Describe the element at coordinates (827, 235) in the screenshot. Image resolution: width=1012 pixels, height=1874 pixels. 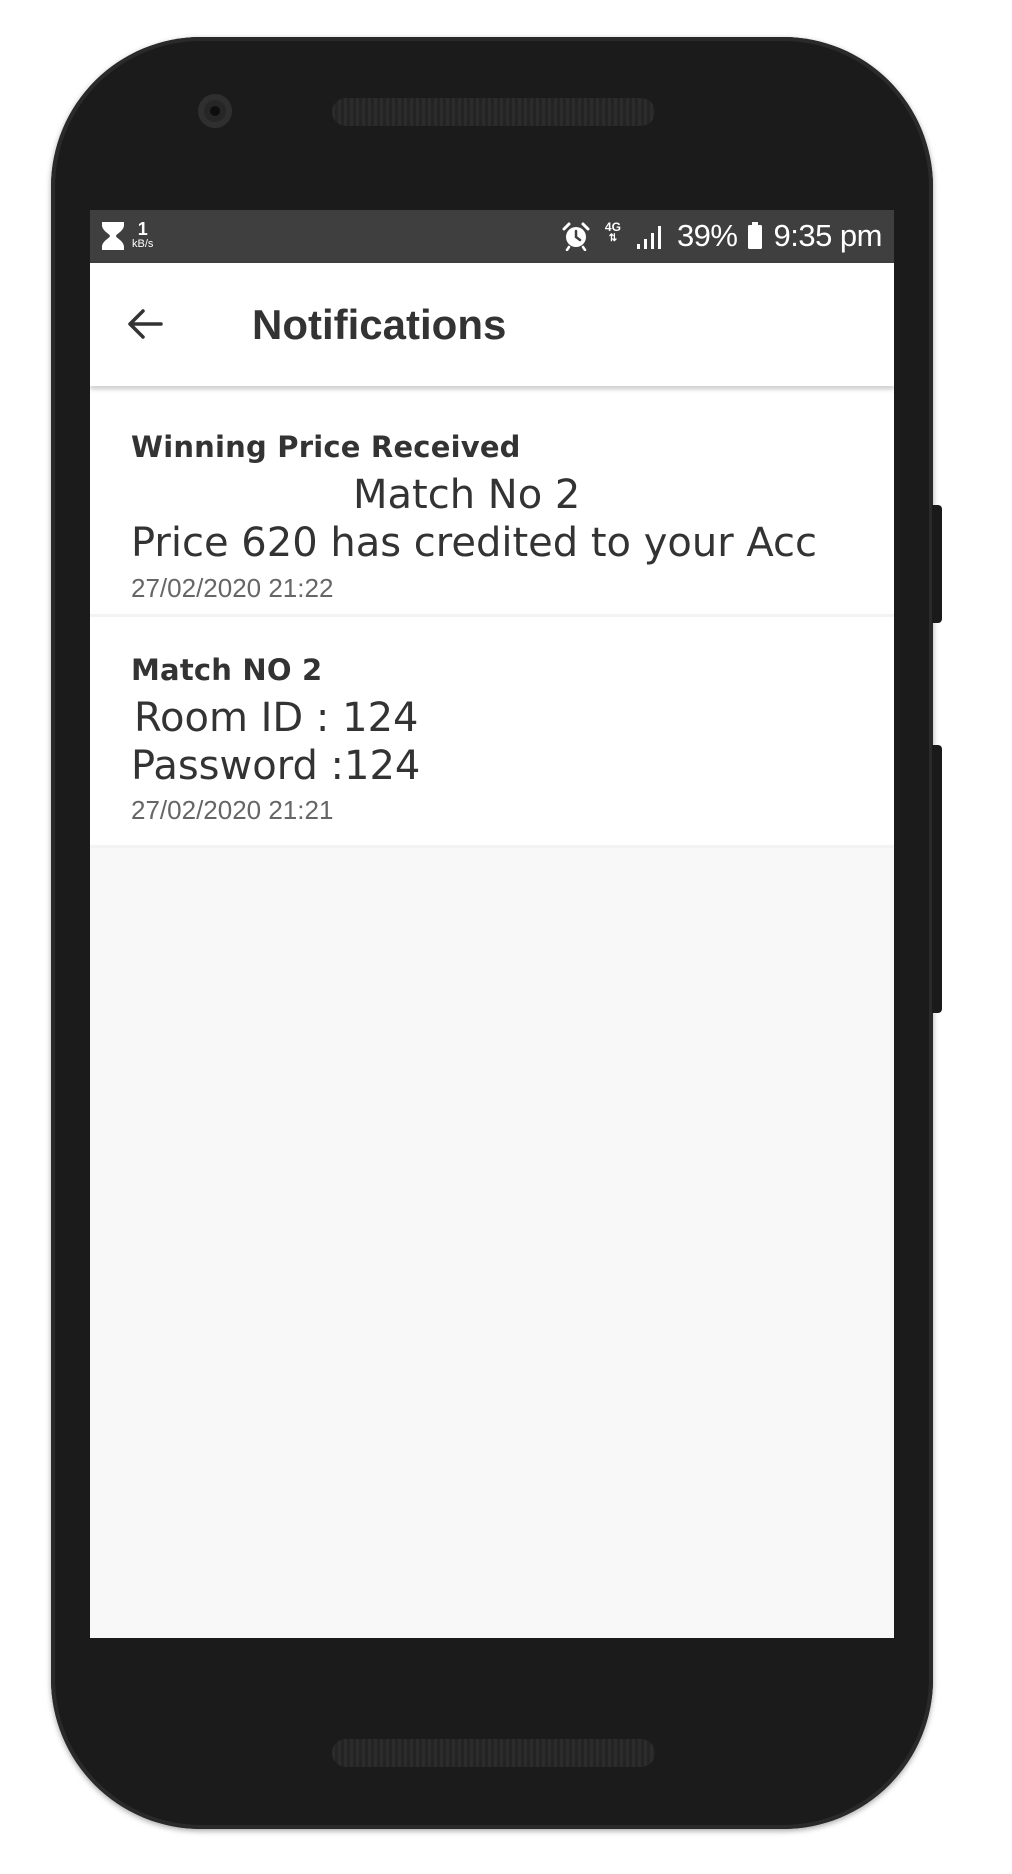
I see `status-clock: 9:35 pm` at that location.